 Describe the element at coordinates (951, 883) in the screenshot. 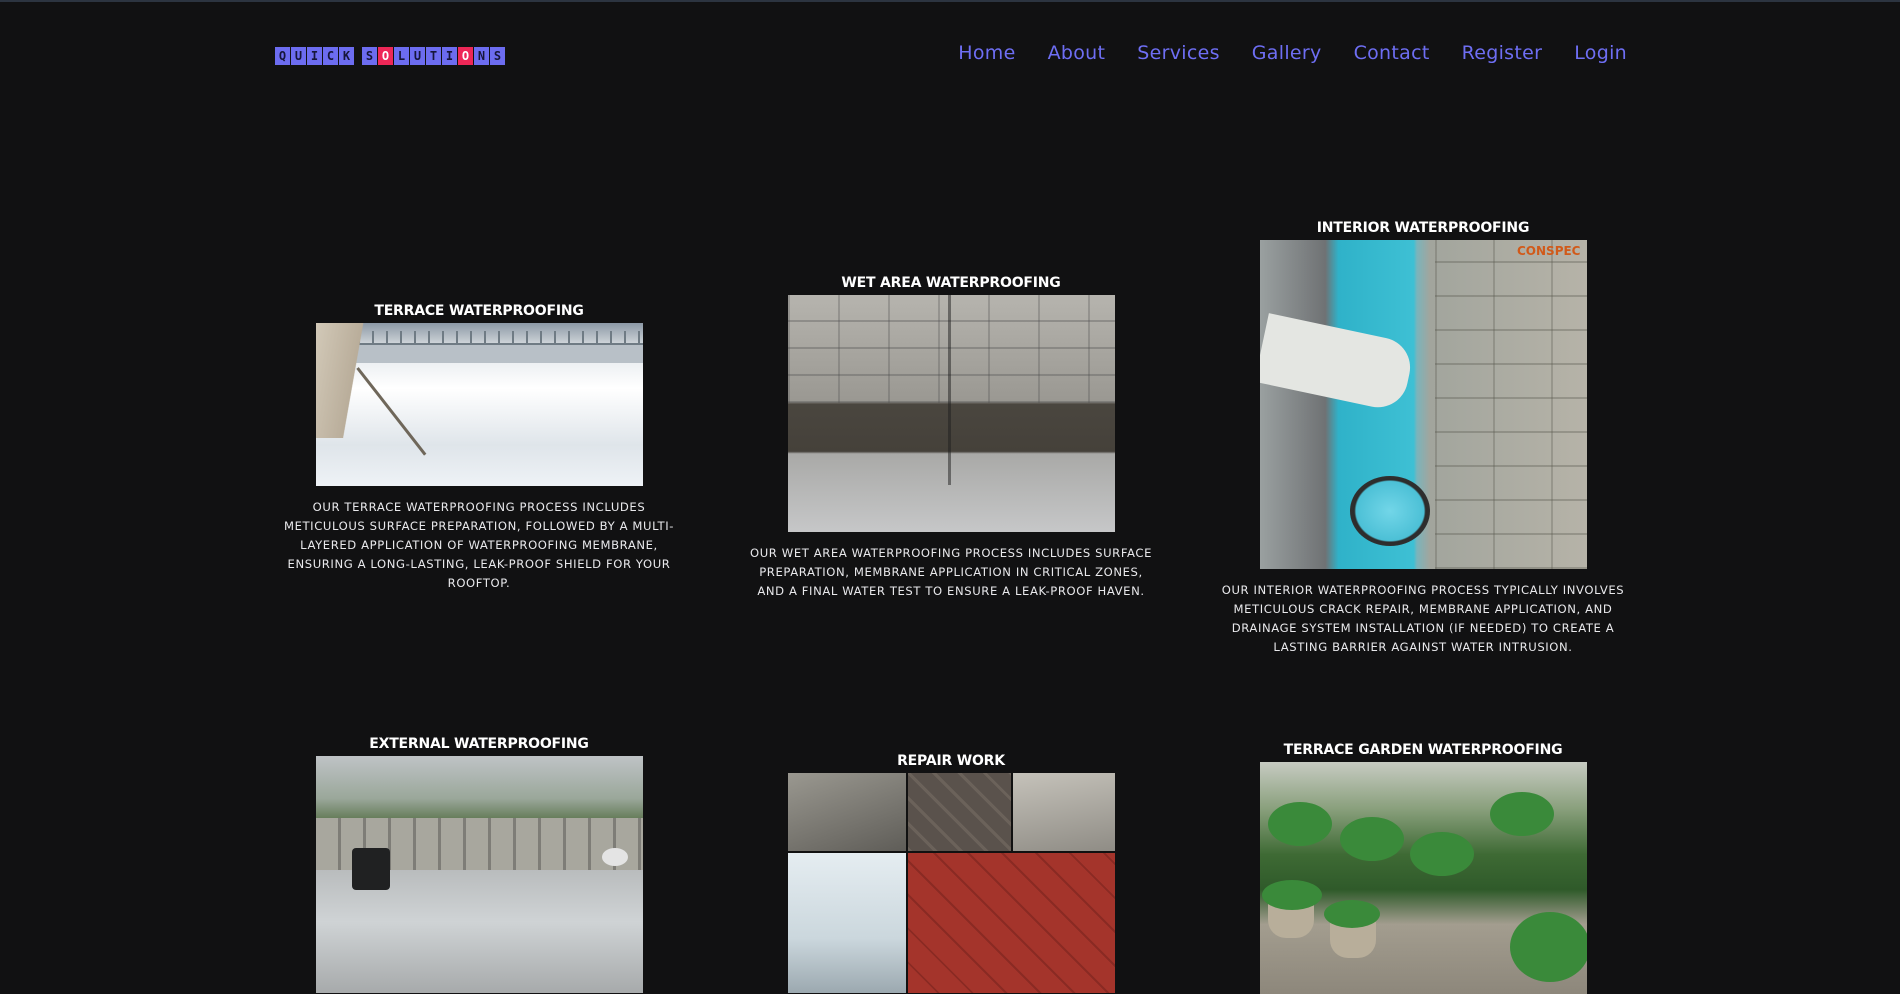

I see `repair-collage-photo` at that location.